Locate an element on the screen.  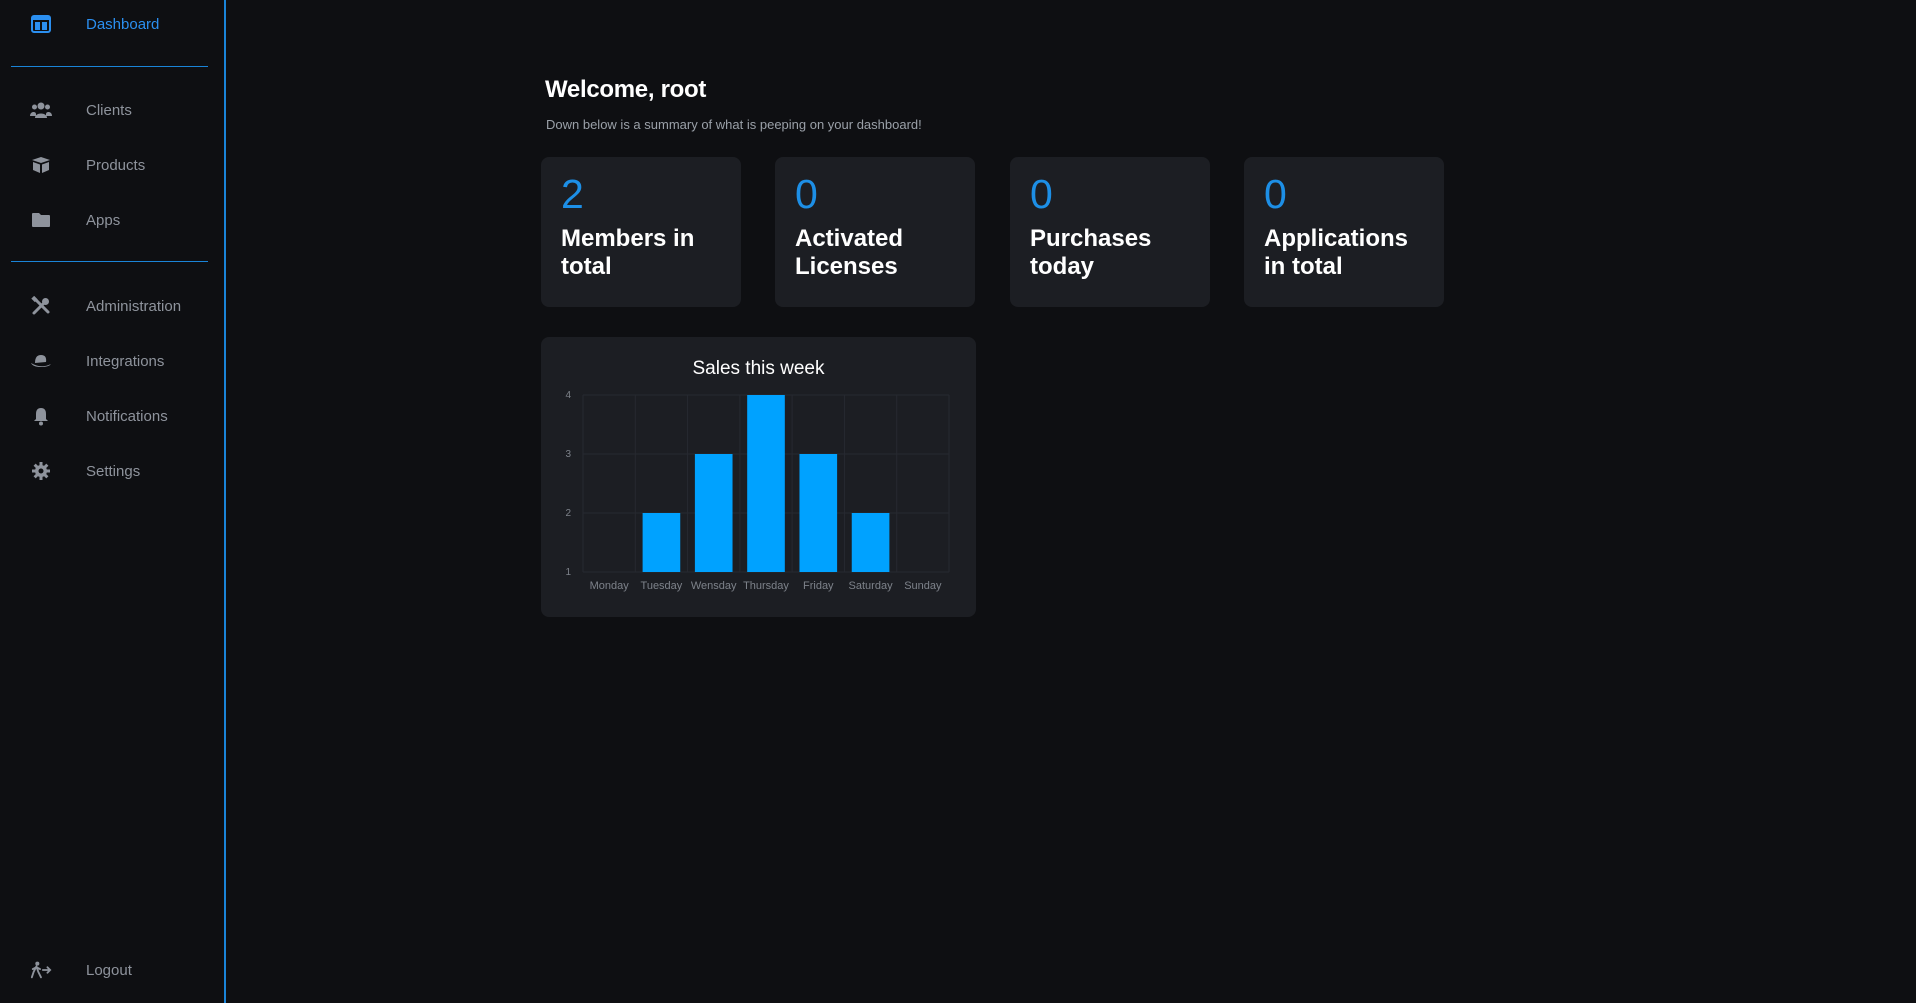
sidebar-item-label: Settings is located at coordinates (113, 471).